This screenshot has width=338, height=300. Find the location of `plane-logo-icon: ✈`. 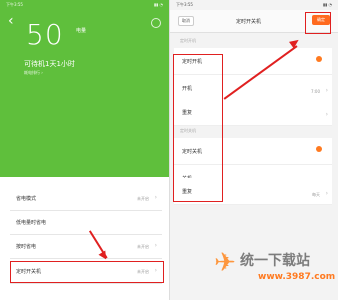

plane-logo-icon: ✈ is located at coordinates (225, 263).